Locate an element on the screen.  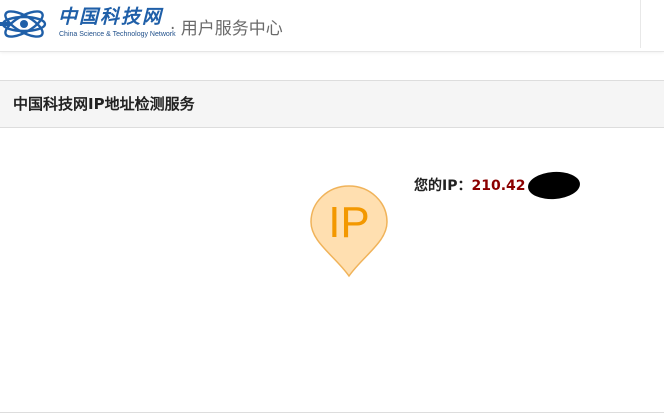
redaction-mark is located at coordinates (554, 185).